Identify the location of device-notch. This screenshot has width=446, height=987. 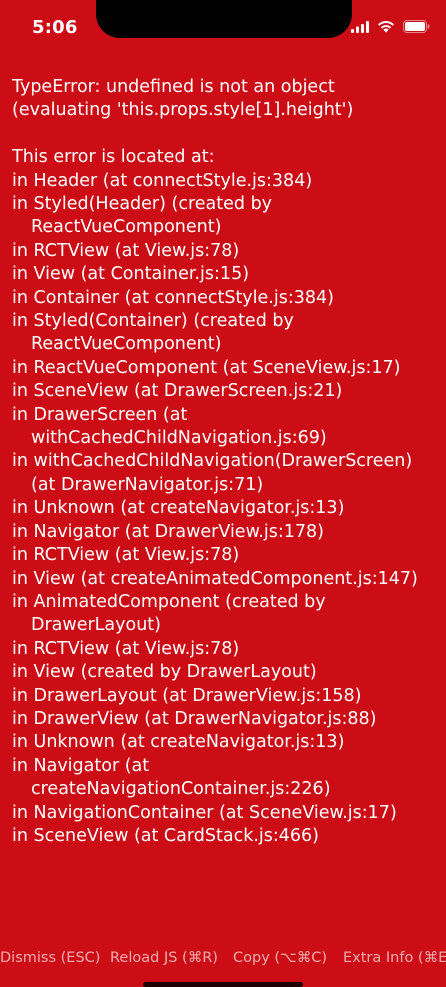
(224, 19).